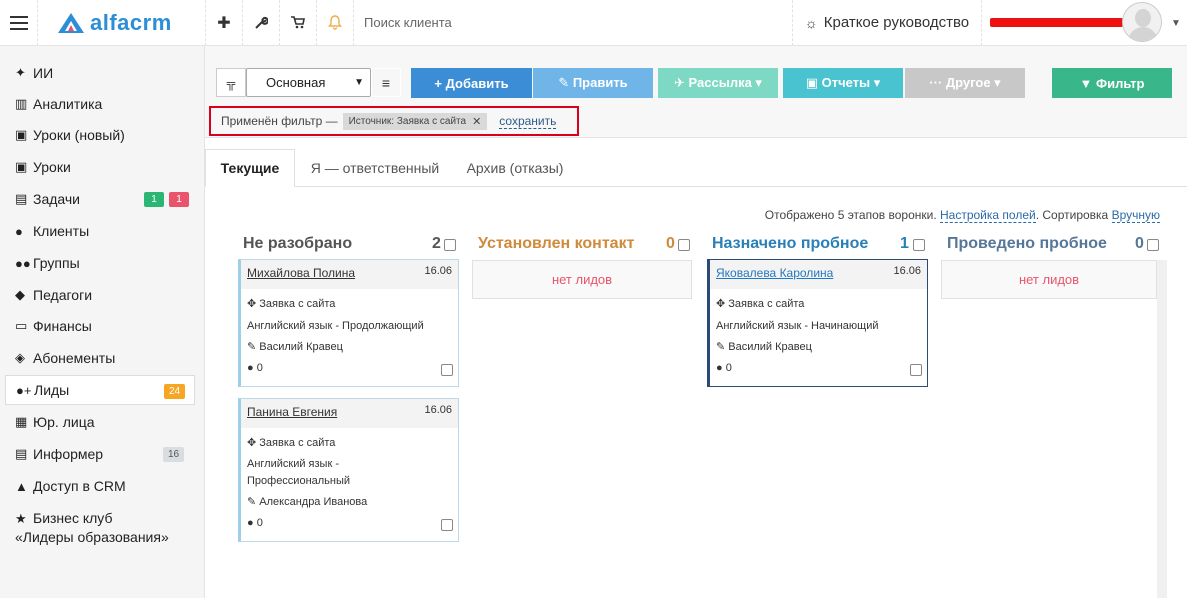  Describe the element at coordinates (63, 295) in the screenshot. I see `sidebar-item-label: Педагоги` at that location.